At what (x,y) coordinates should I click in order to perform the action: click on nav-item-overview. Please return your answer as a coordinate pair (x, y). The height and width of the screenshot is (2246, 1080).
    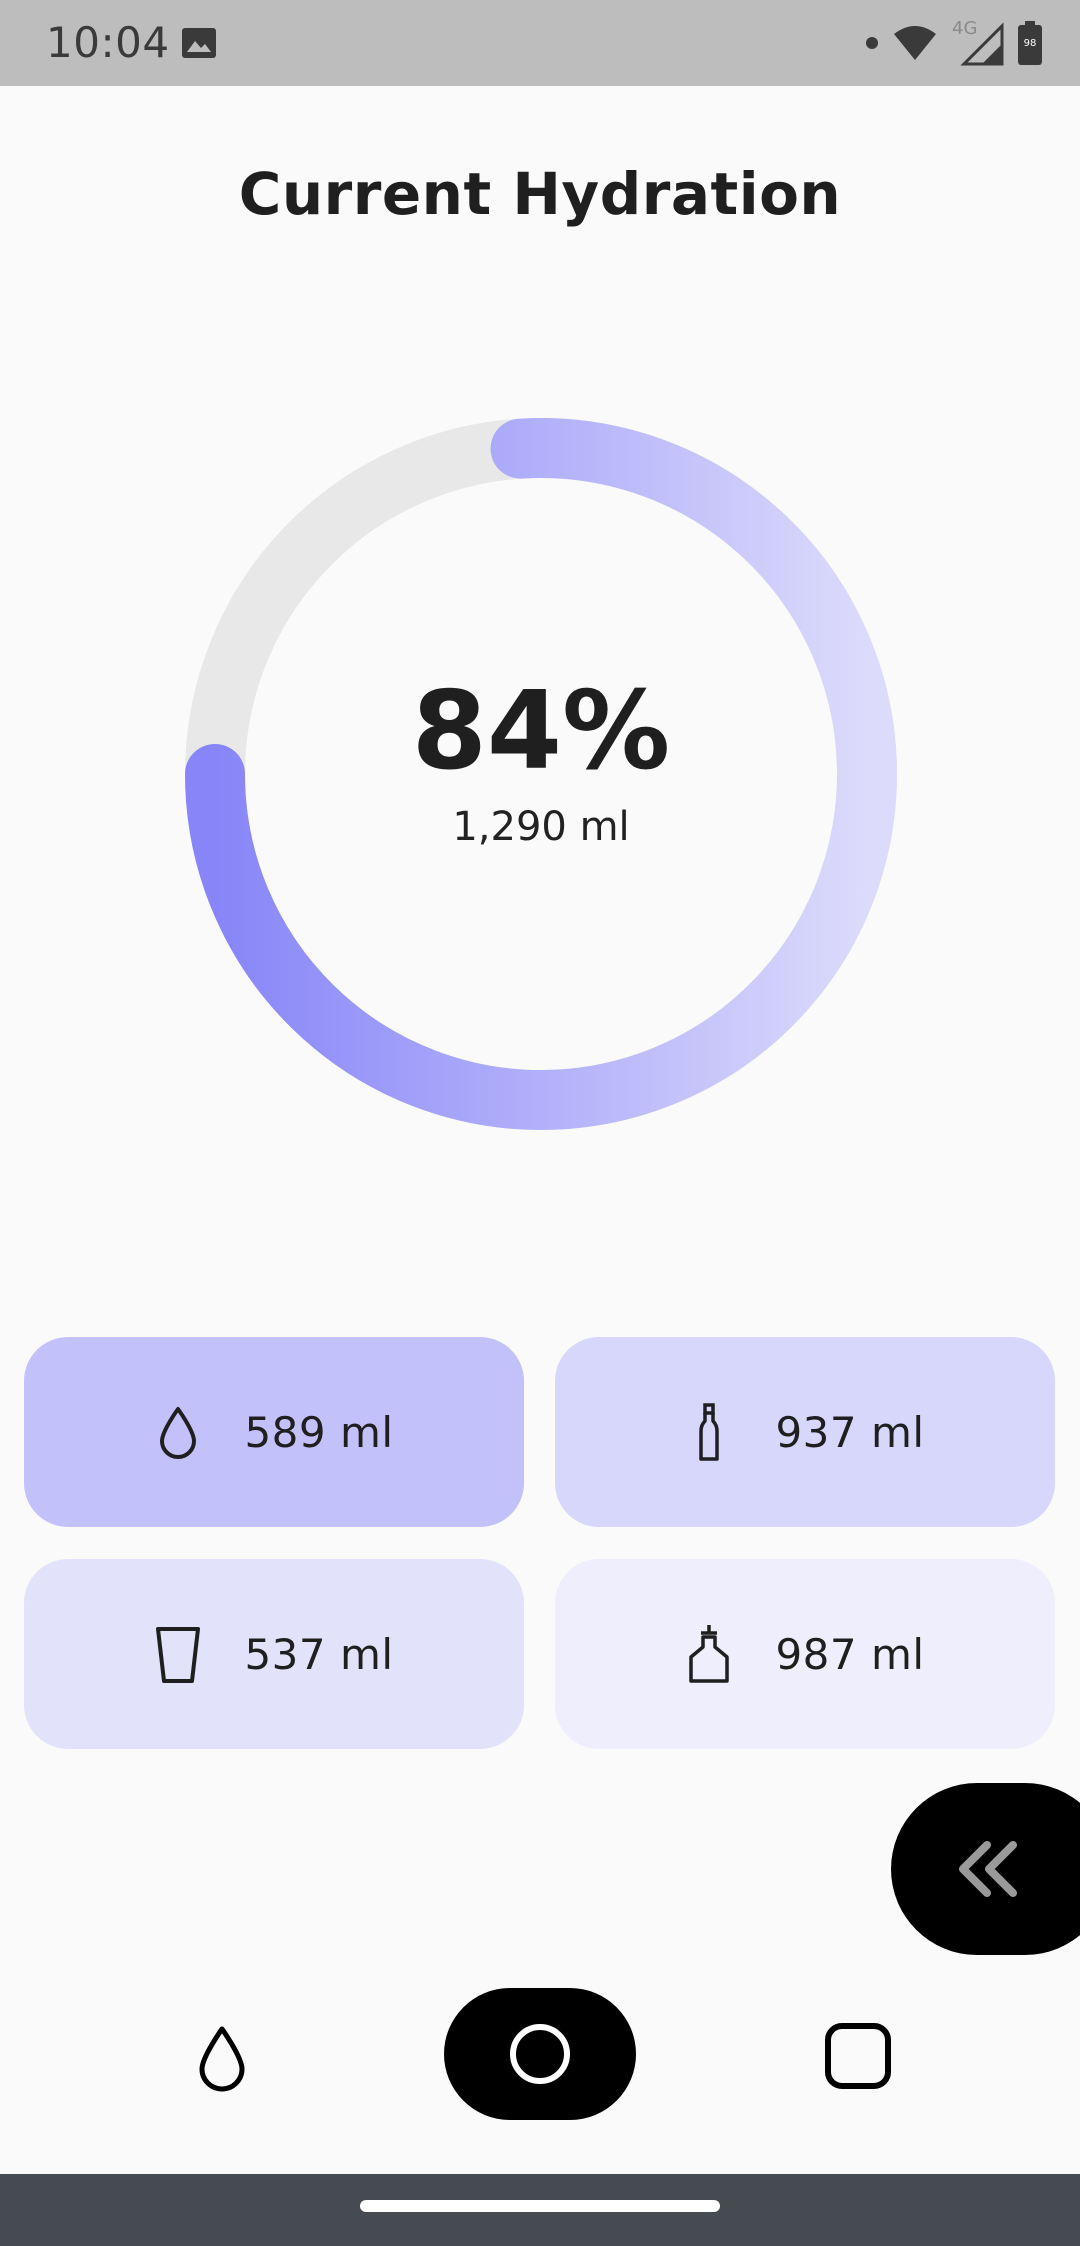
    Looking at the image, I should click on (858, 2056).